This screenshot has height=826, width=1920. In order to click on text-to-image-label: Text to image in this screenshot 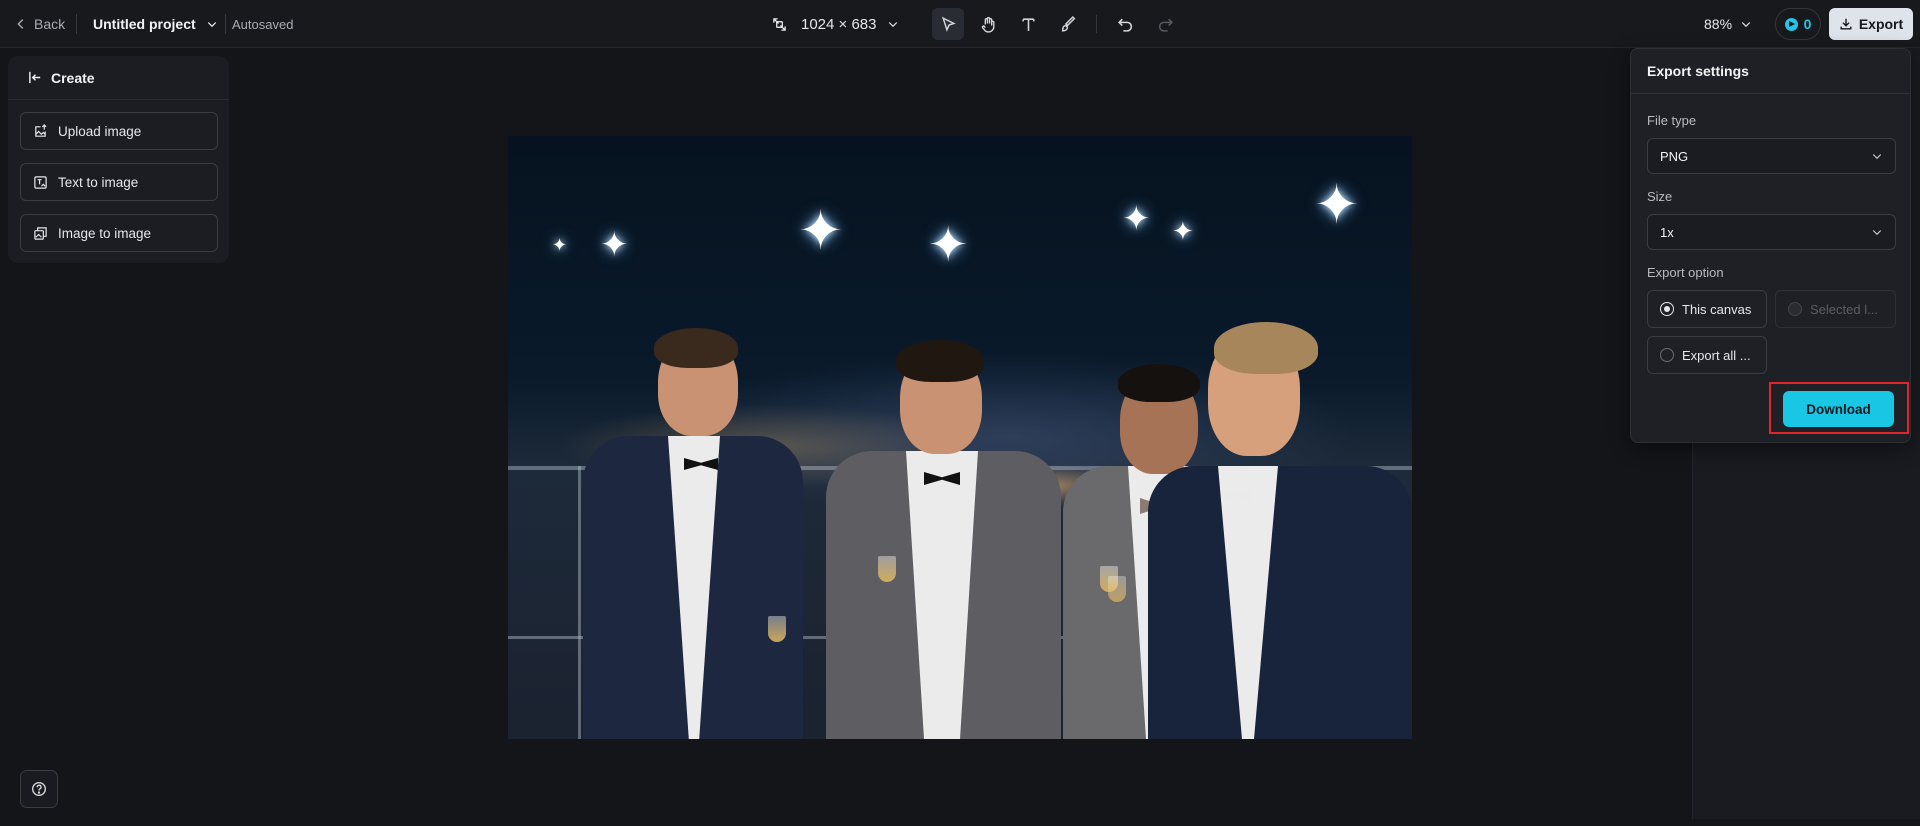, I will do `click(98, 182)`.